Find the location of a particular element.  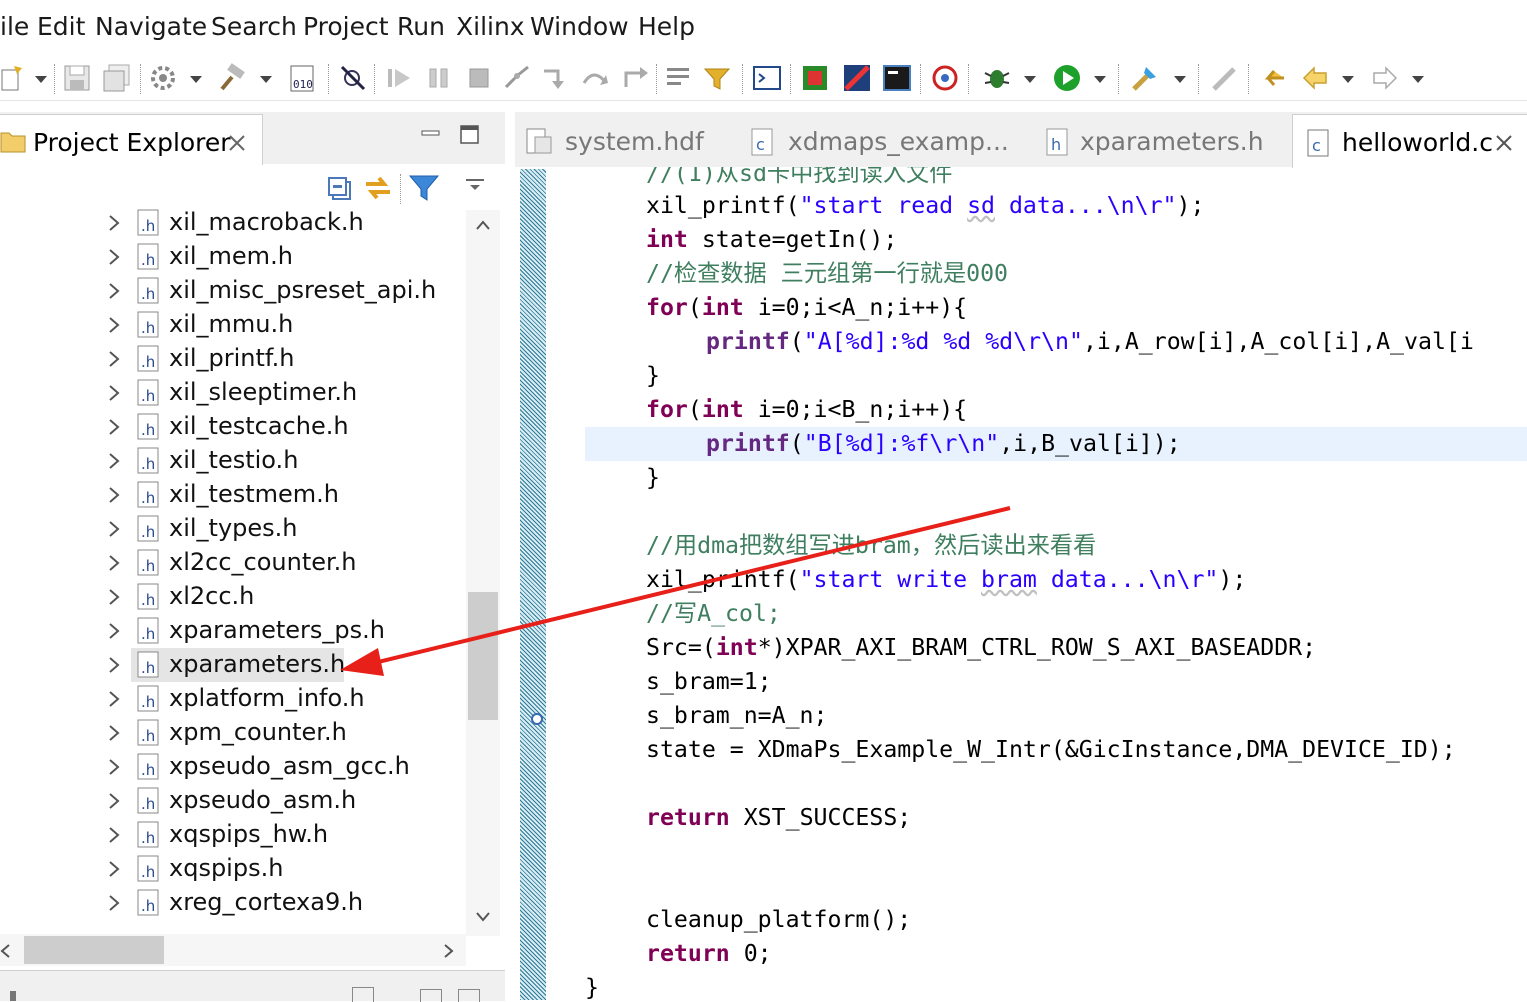

menu-file: ile is located at coordinates (14, 26).